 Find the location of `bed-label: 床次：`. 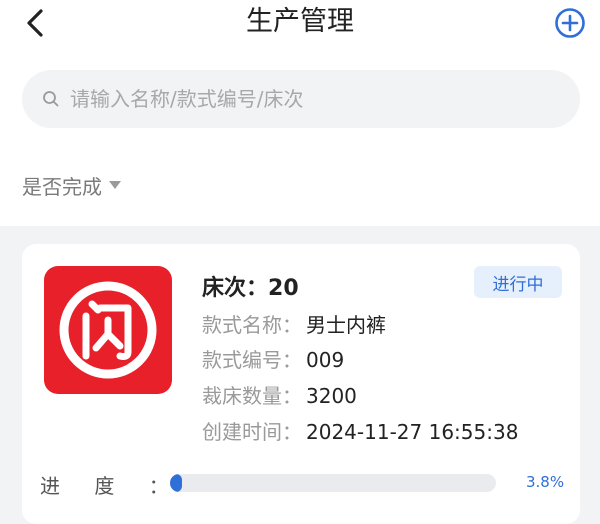

bed-label: 床次： is located at coordinates (235, 288).